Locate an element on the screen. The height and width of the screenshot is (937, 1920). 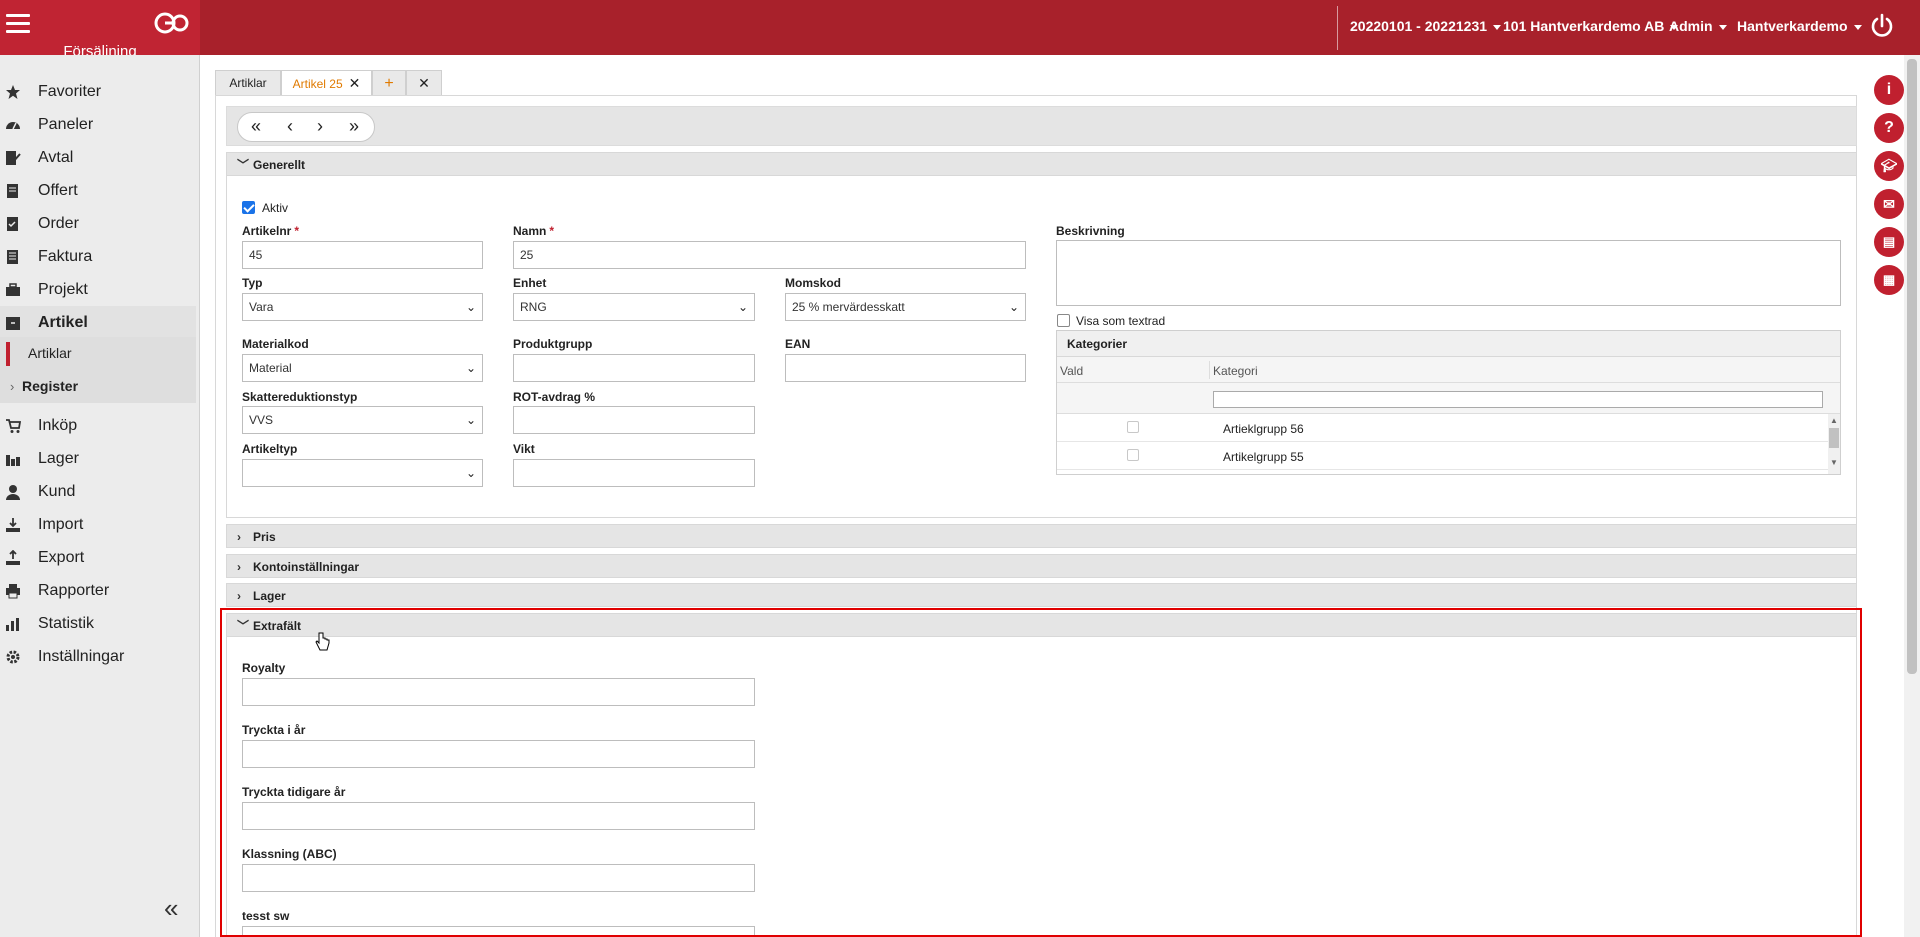
next-record-button: › is located at coordinates (320, 127).